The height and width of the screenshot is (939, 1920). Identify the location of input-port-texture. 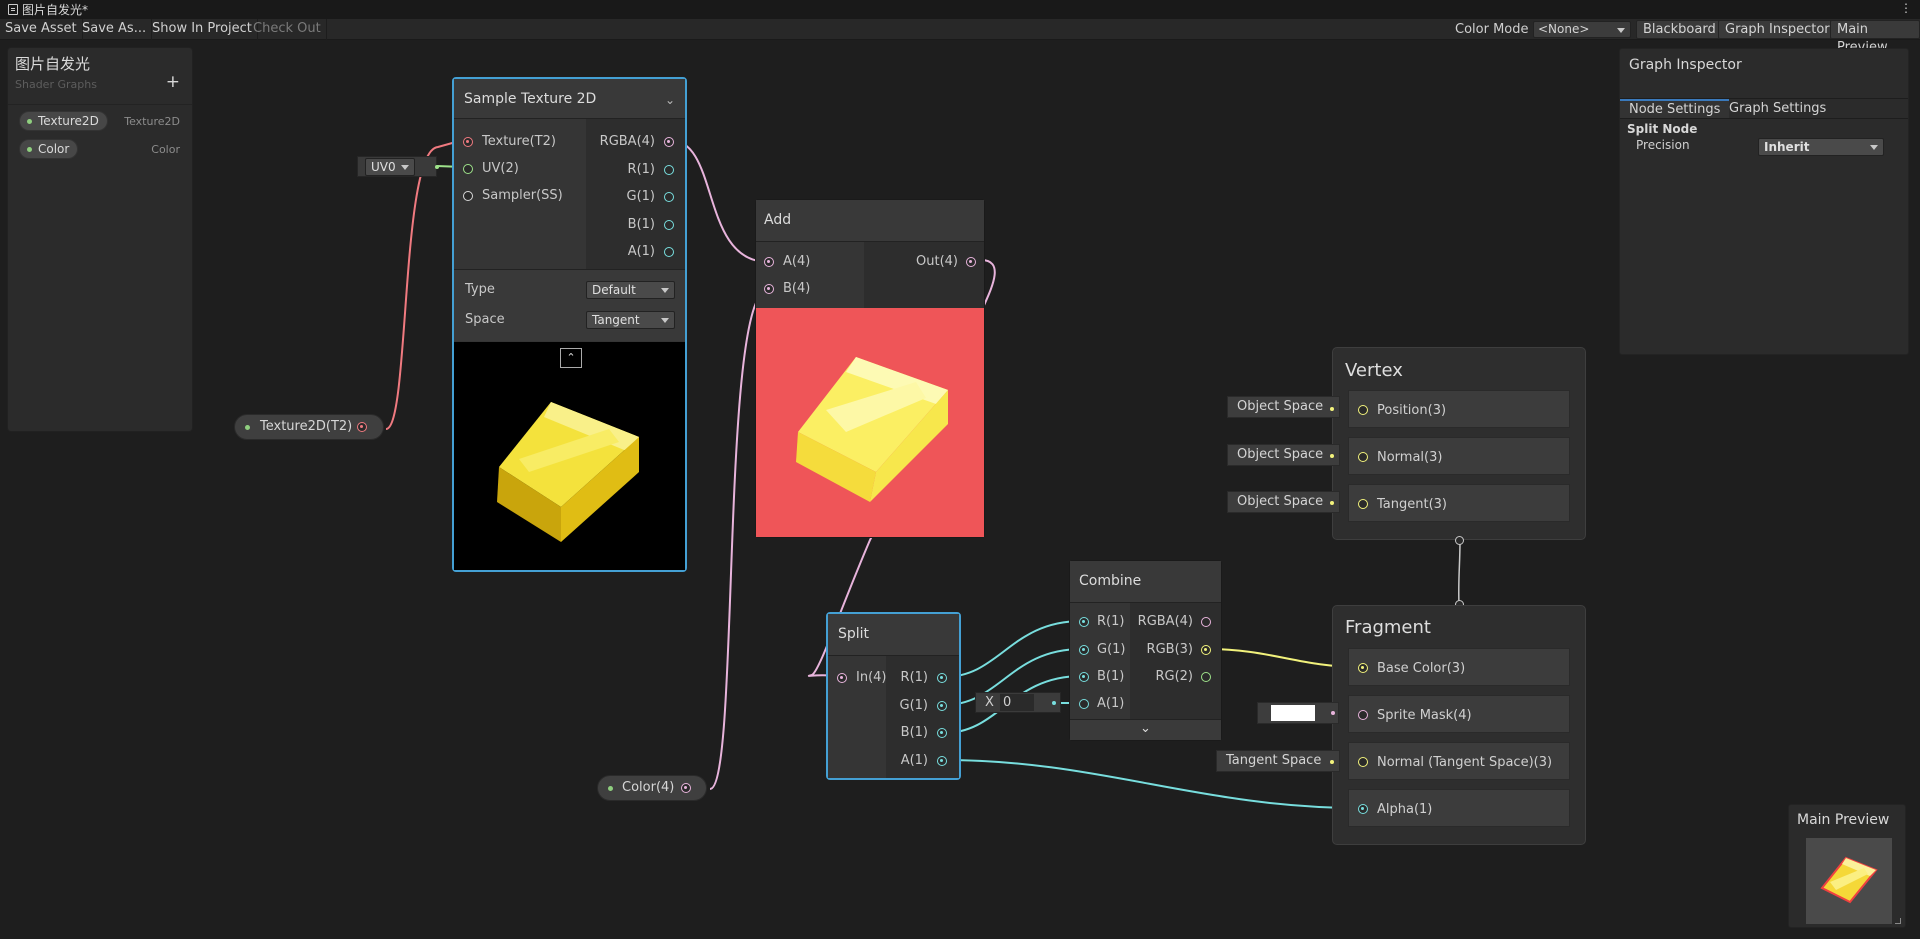
(468, 142).